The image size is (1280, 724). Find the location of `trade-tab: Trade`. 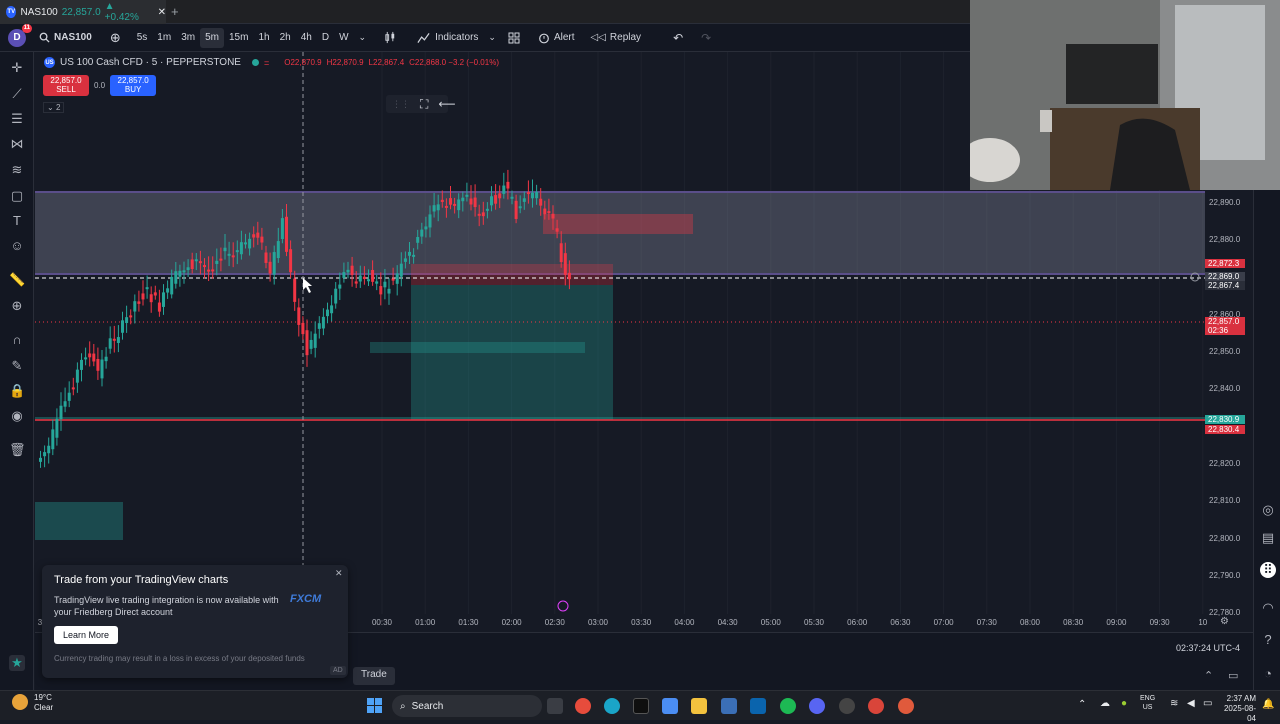

trade-tab: Trade is located at coordinates (374, 676).